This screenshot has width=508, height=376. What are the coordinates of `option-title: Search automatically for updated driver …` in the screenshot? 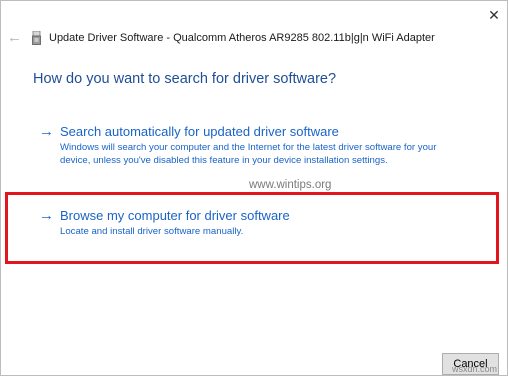 It's located at (199, 132).